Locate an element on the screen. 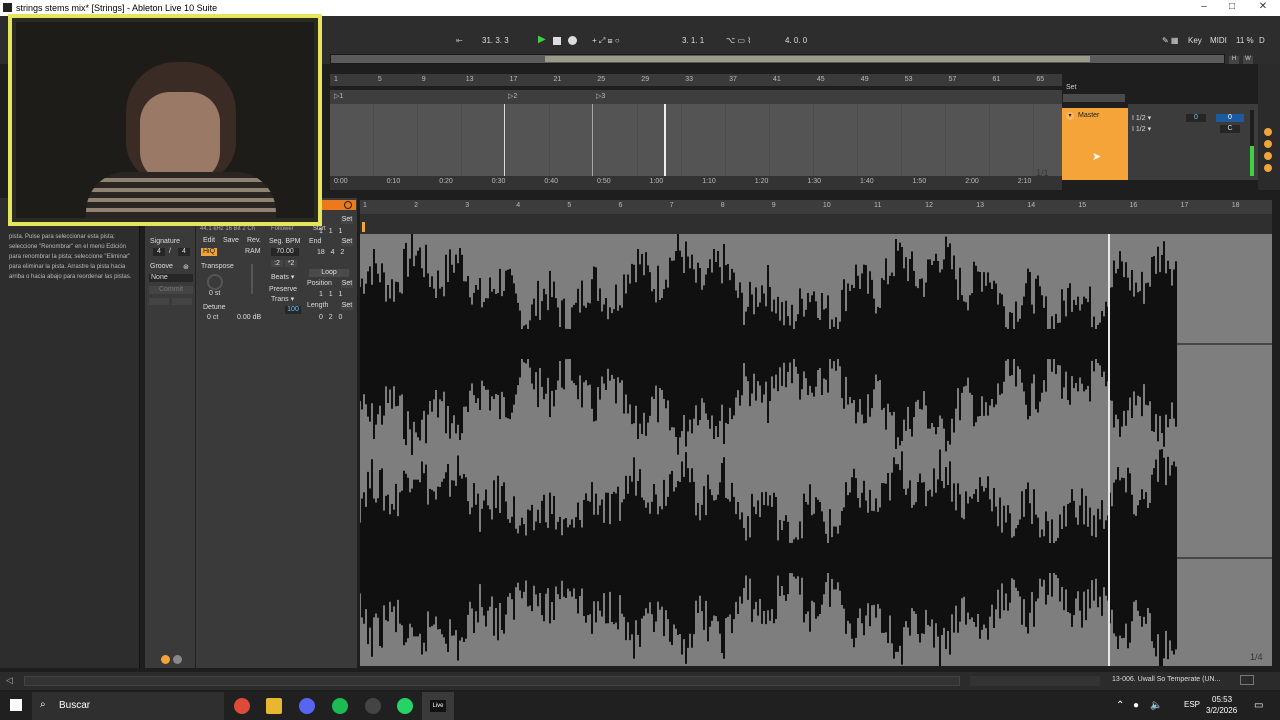  master-track-header: ▾ Master ➤ is located at coordinates (1095, 144).